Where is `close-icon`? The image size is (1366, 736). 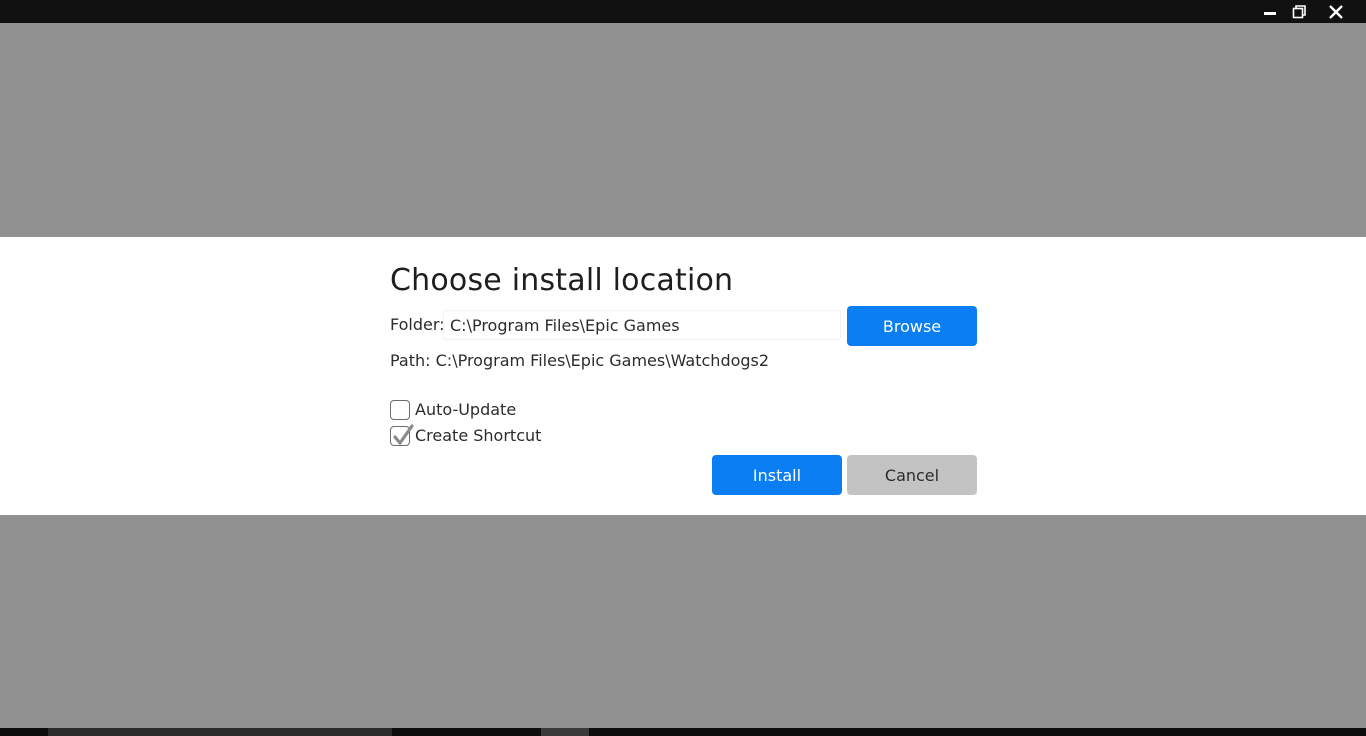 close-icon is located at coordinates (1336, 11).